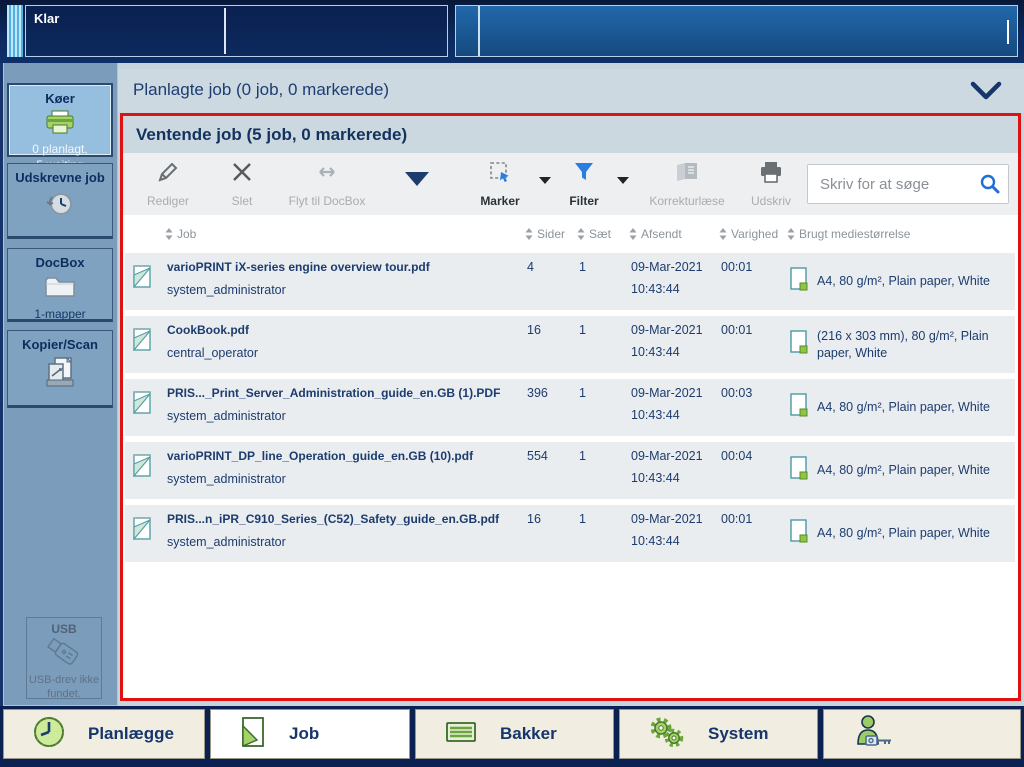 The height and width of the screenshot is (767, 1024). Describe the element at coordinates (537, 393) in the screenshot. I see `job-pages: 396` at that location.